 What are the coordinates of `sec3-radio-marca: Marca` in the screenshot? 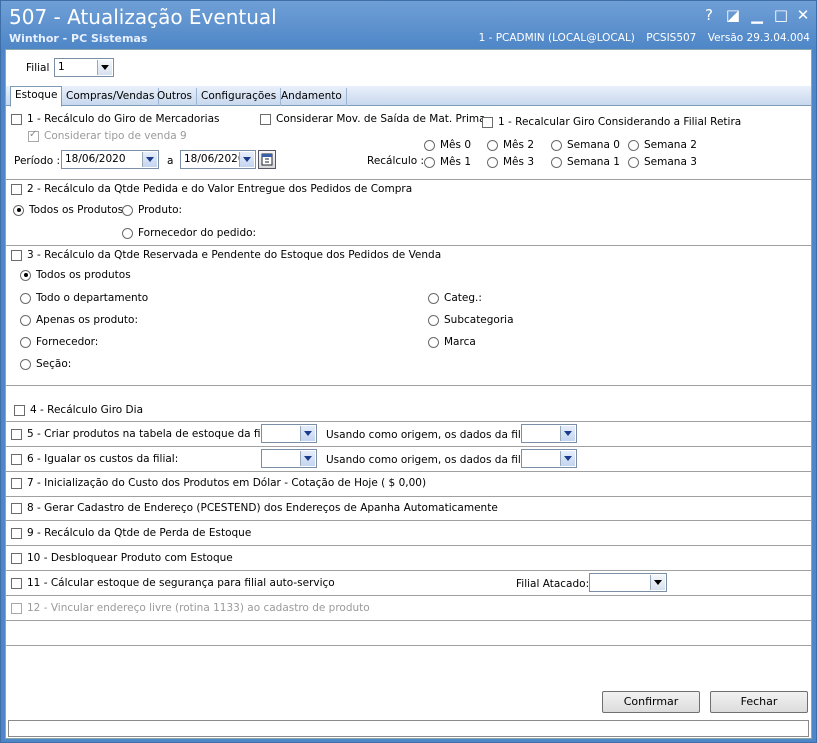 It's located at (452, 342).